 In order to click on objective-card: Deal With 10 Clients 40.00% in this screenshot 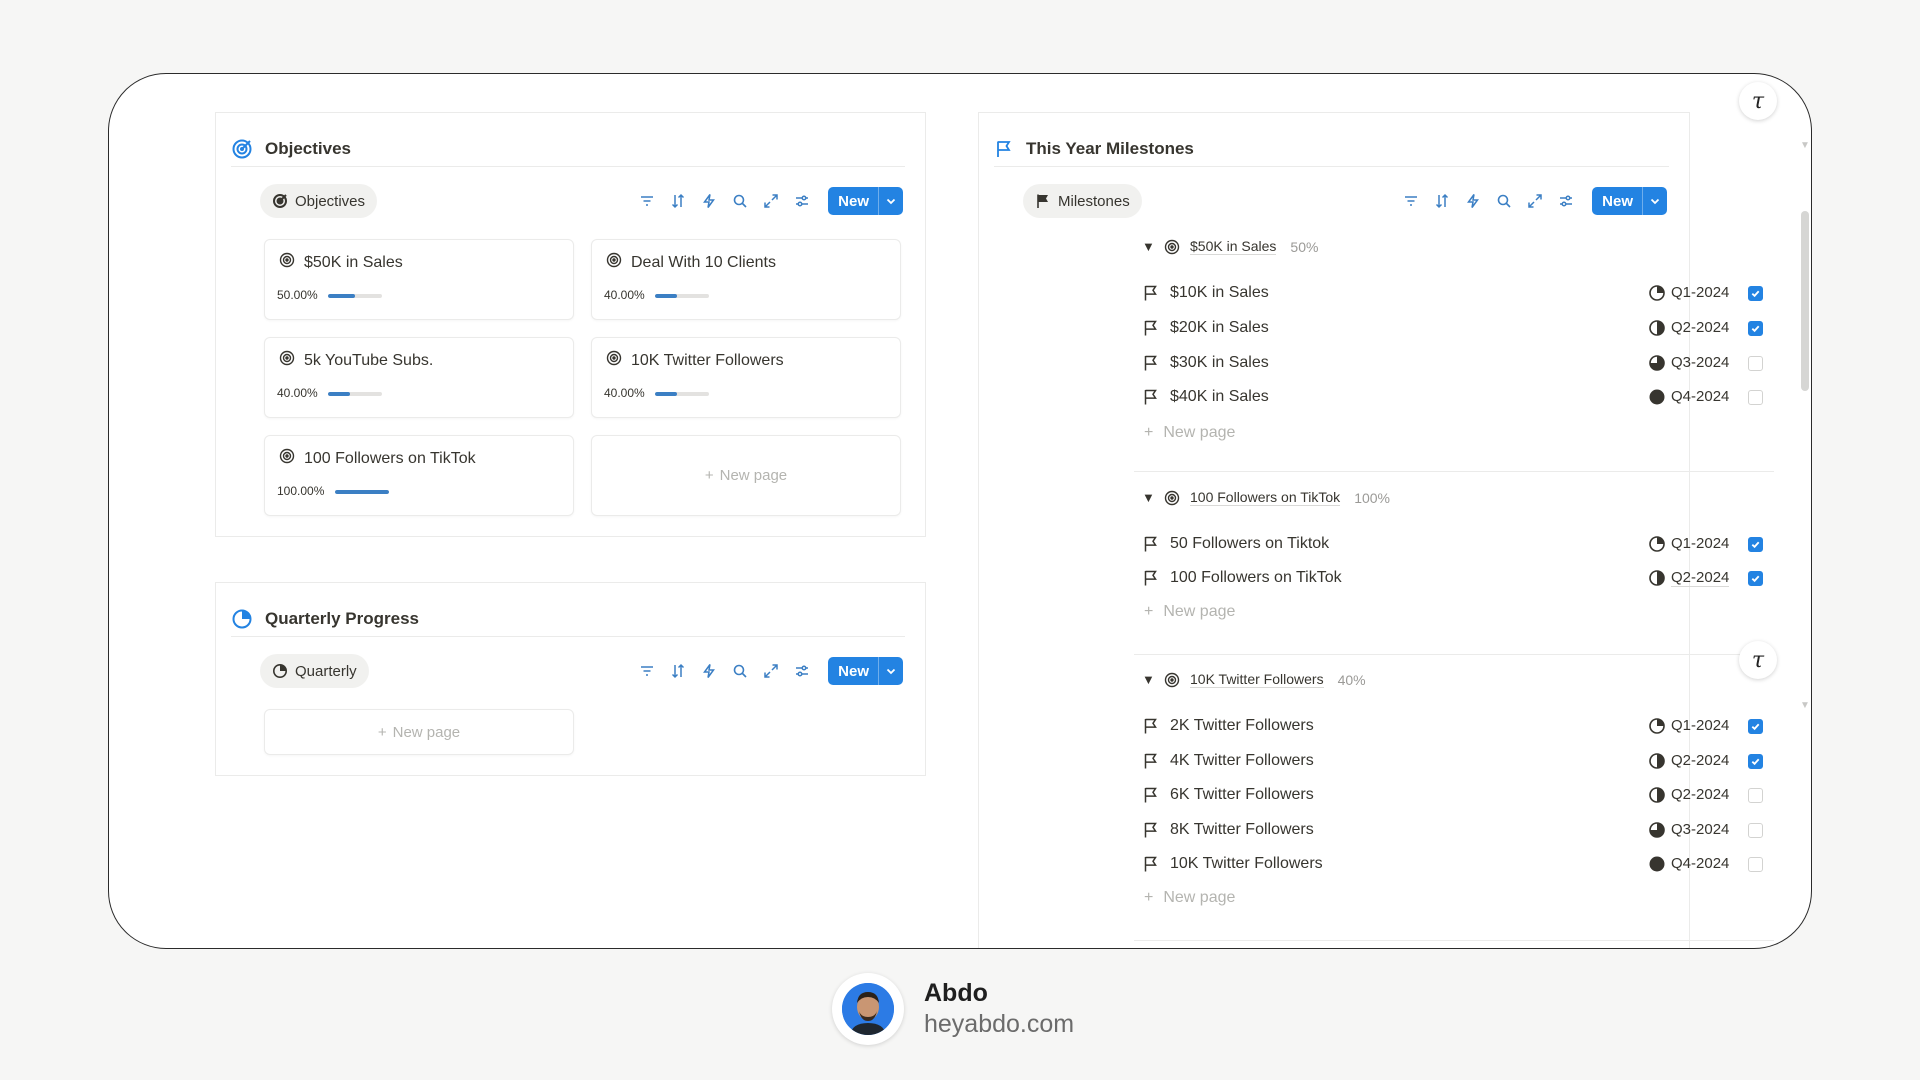, I will do `click(746, 279)`.